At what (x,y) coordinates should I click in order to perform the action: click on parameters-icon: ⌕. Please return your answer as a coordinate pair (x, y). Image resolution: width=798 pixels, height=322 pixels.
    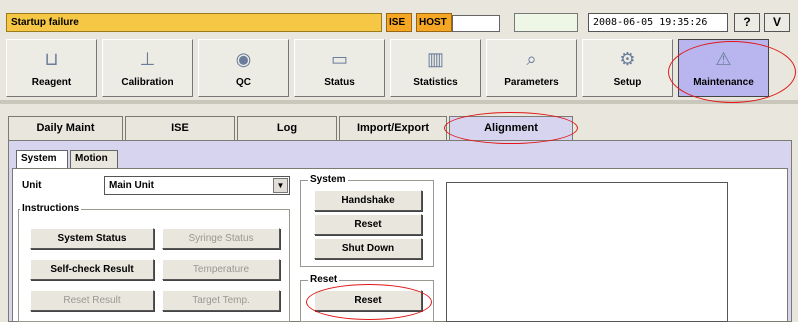
    Looking at the image, I should click on (531, 59).